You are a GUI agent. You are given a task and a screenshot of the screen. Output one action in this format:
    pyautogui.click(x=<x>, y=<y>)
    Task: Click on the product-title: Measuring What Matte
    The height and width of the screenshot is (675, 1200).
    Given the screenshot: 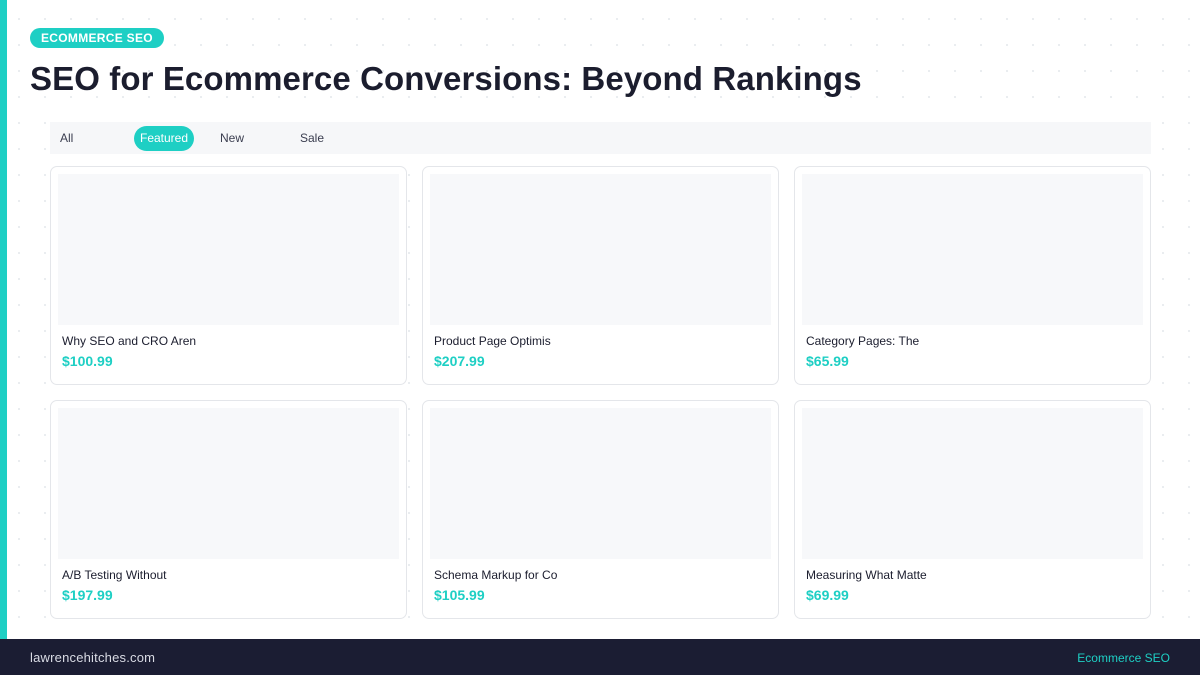 What is the action you would take?
    pyautogui.click(x=866, y=575)
    